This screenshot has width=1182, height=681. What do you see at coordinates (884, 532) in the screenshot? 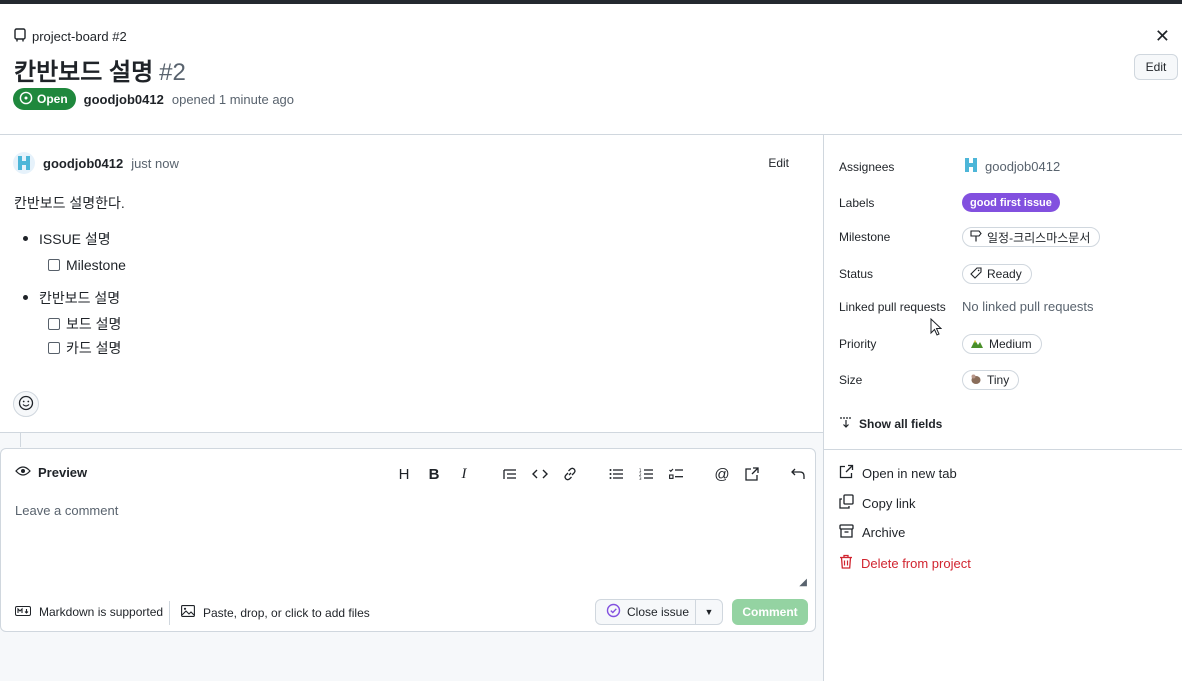
I see `archive-label: Archive` at bounding box center [884, 532].